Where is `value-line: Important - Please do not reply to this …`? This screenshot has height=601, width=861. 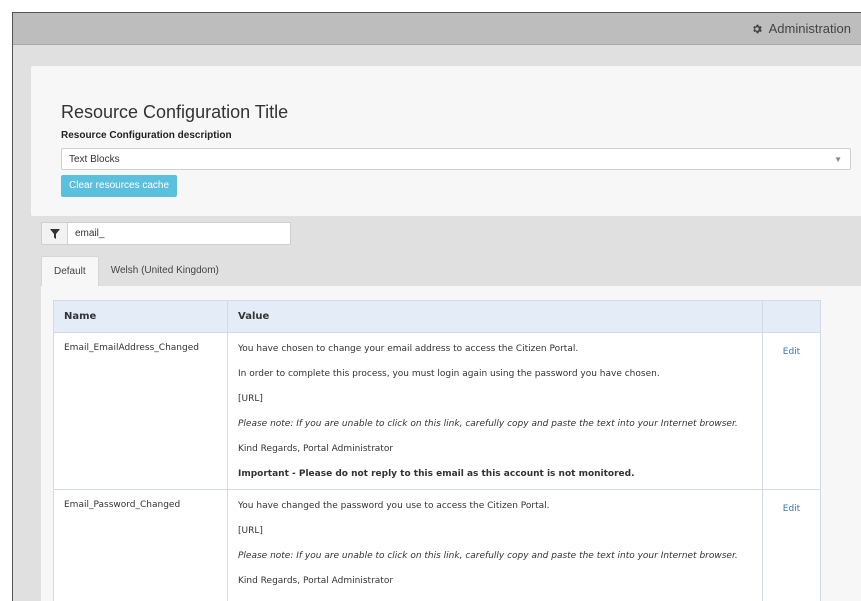 value-line: Important - Please do not reply to this … is located at coordinates (436, 474).